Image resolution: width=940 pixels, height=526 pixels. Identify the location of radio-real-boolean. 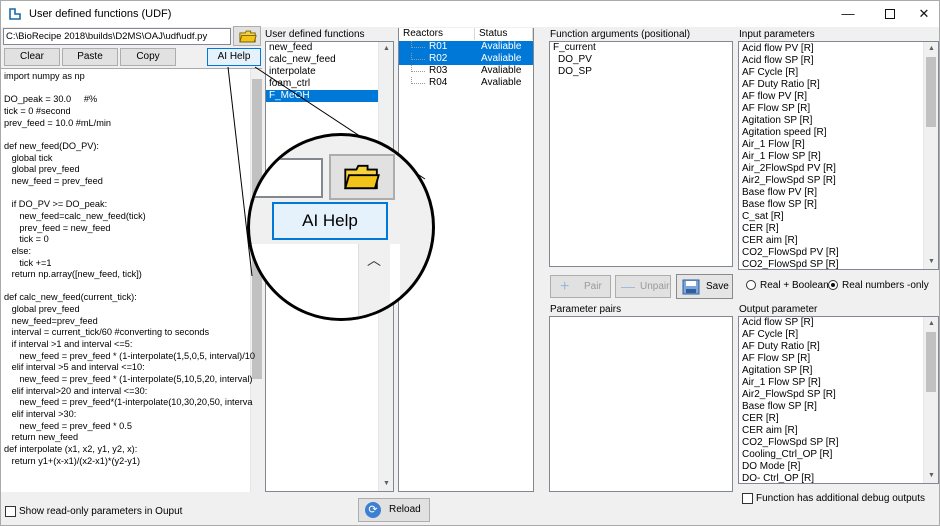
(751, 285).